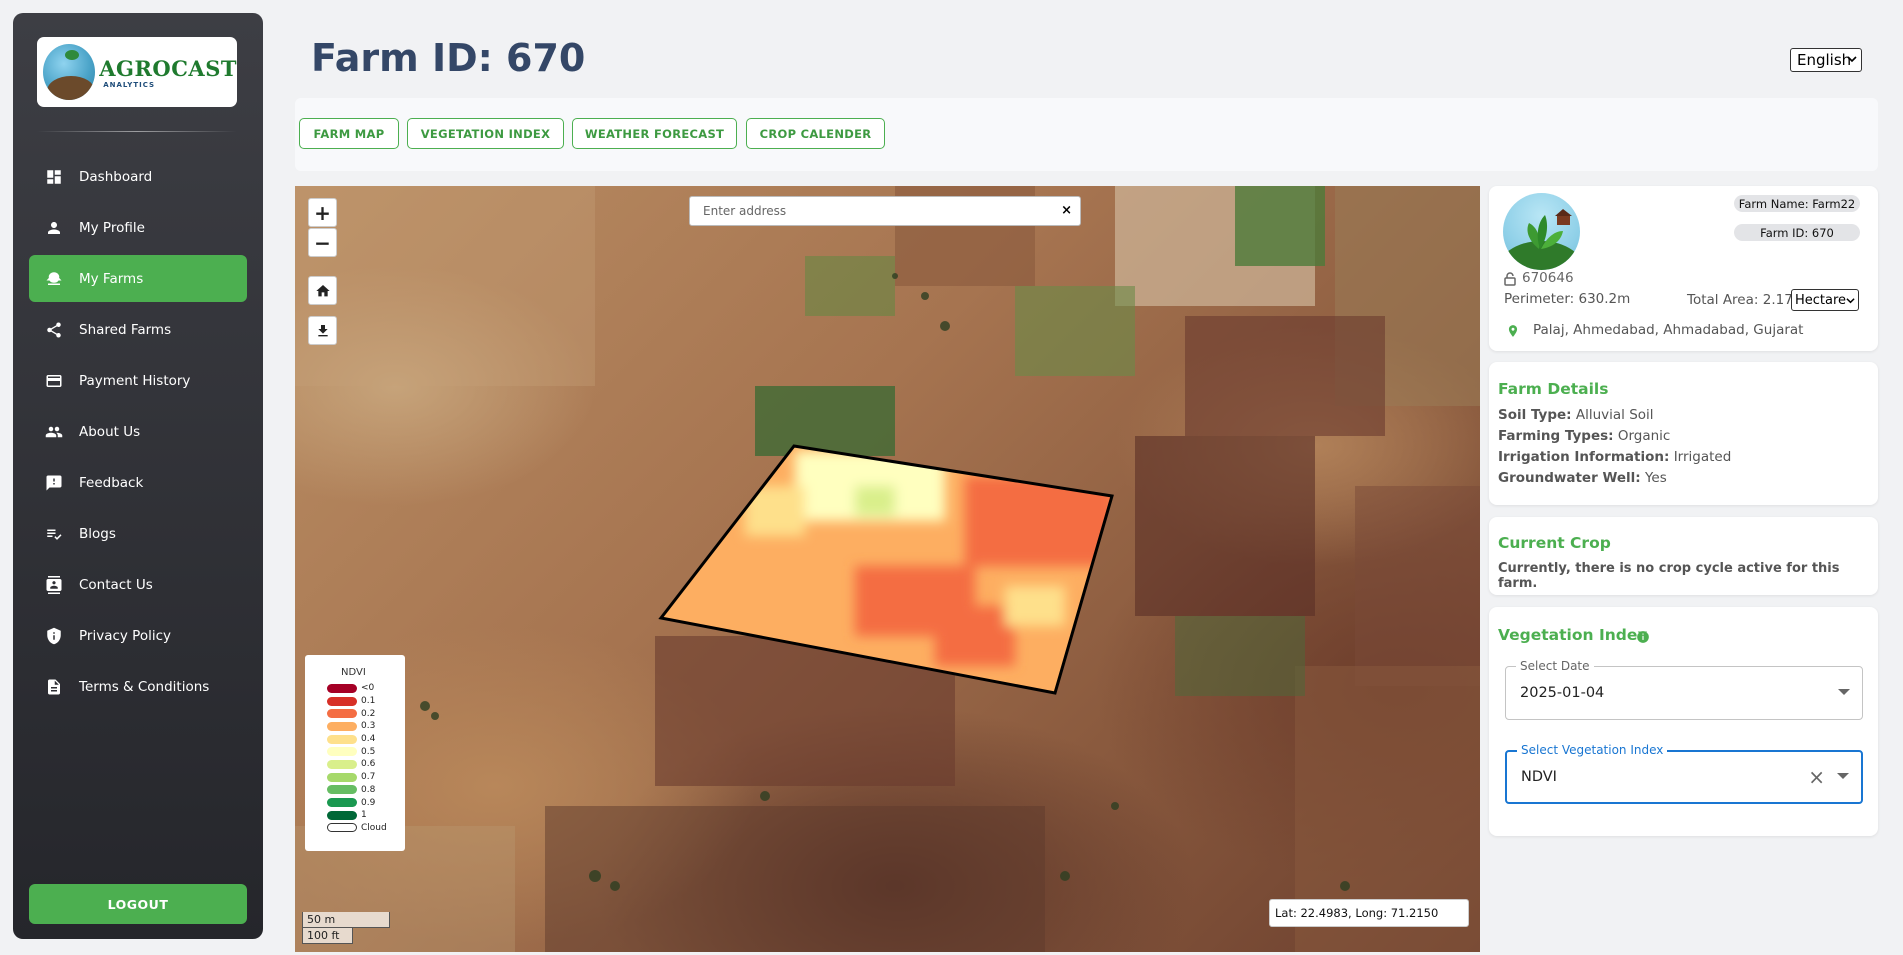 Image resolution: width=1903 pixels, height=955 pixels. Describe the element at coordinates (138, 686) in the screenshot. I see `sidebar-item-terms: Terms & Conditions` at that location.